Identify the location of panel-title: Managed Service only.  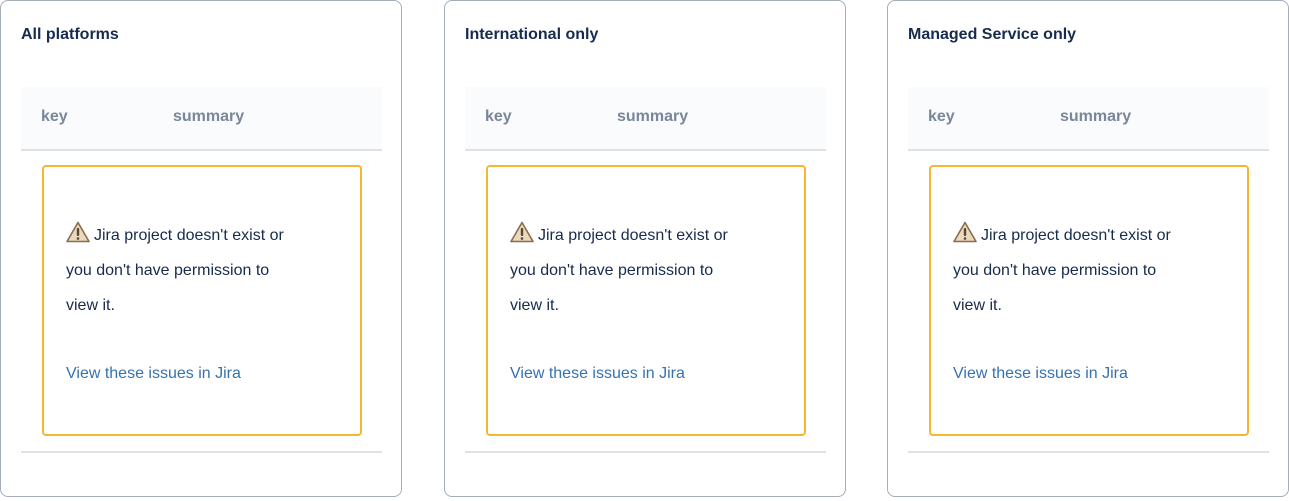
(992, 34).